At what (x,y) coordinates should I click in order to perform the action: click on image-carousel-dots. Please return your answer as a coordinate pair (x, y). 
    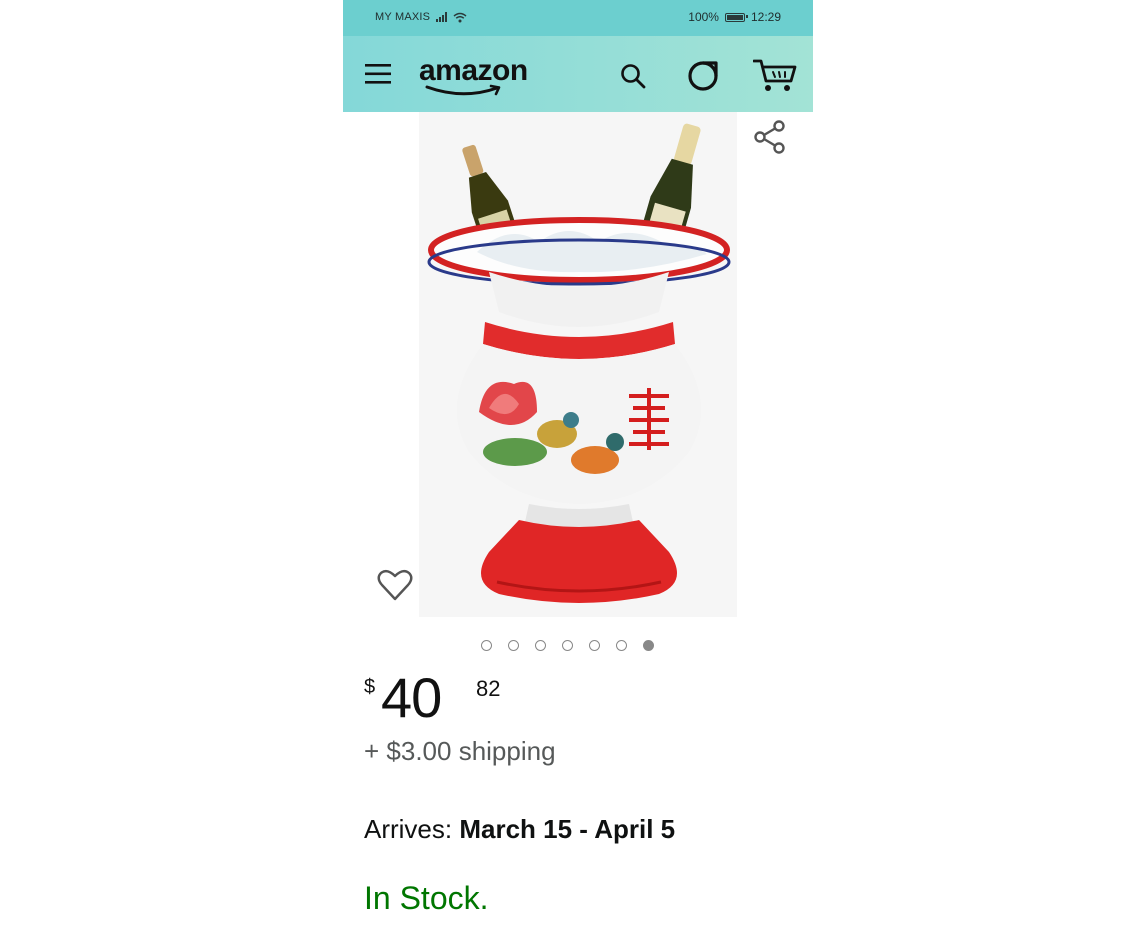
    Looking at the image, I should click on (567, 645).